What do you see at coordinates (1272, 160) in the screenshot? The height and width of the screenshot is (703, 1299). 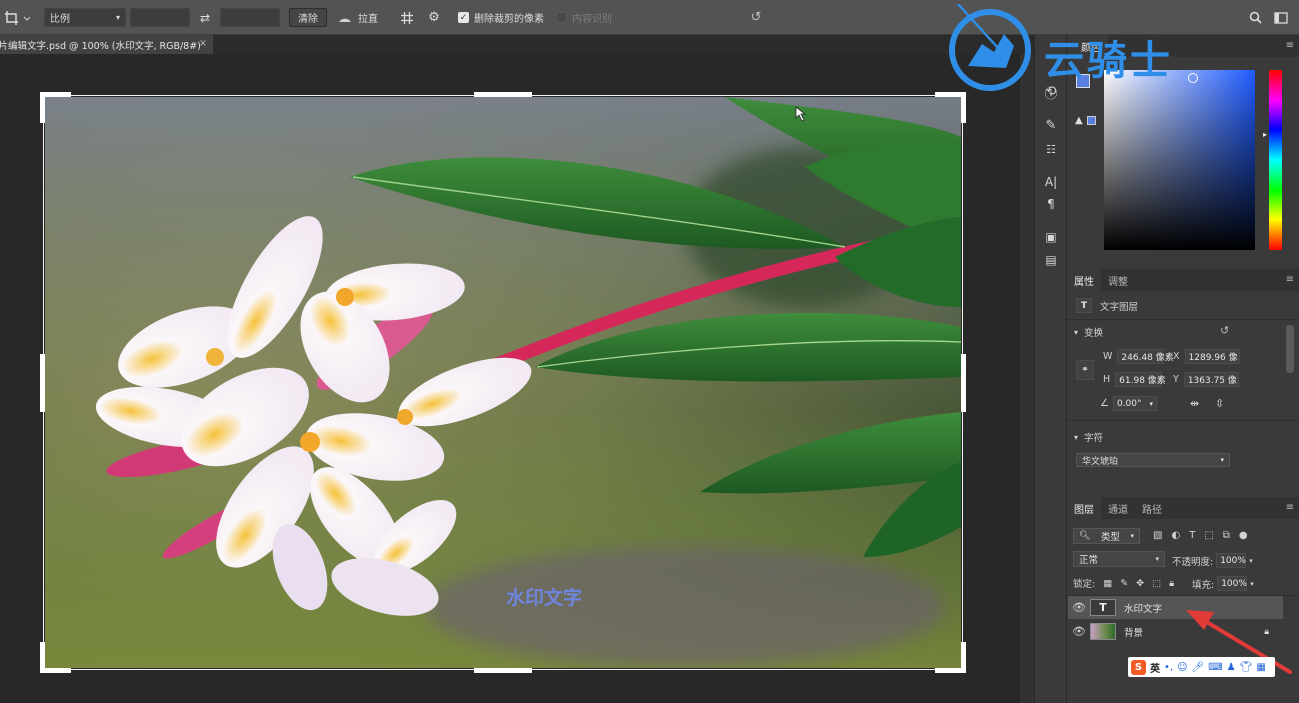 I see `hue-slider: ▸` at bounding box center [1272, 160].